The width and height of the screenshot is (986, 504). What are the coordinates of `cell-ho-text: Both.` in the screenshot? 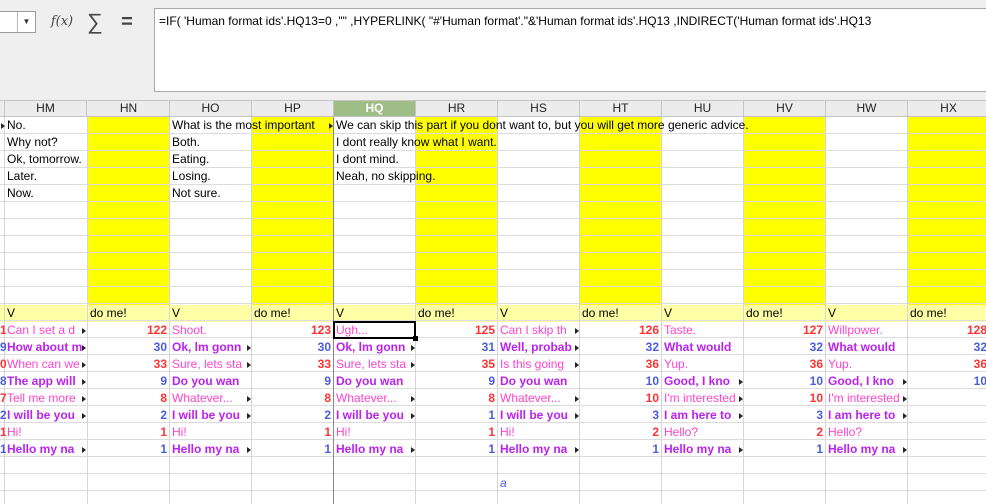 It's located at (210, 142).